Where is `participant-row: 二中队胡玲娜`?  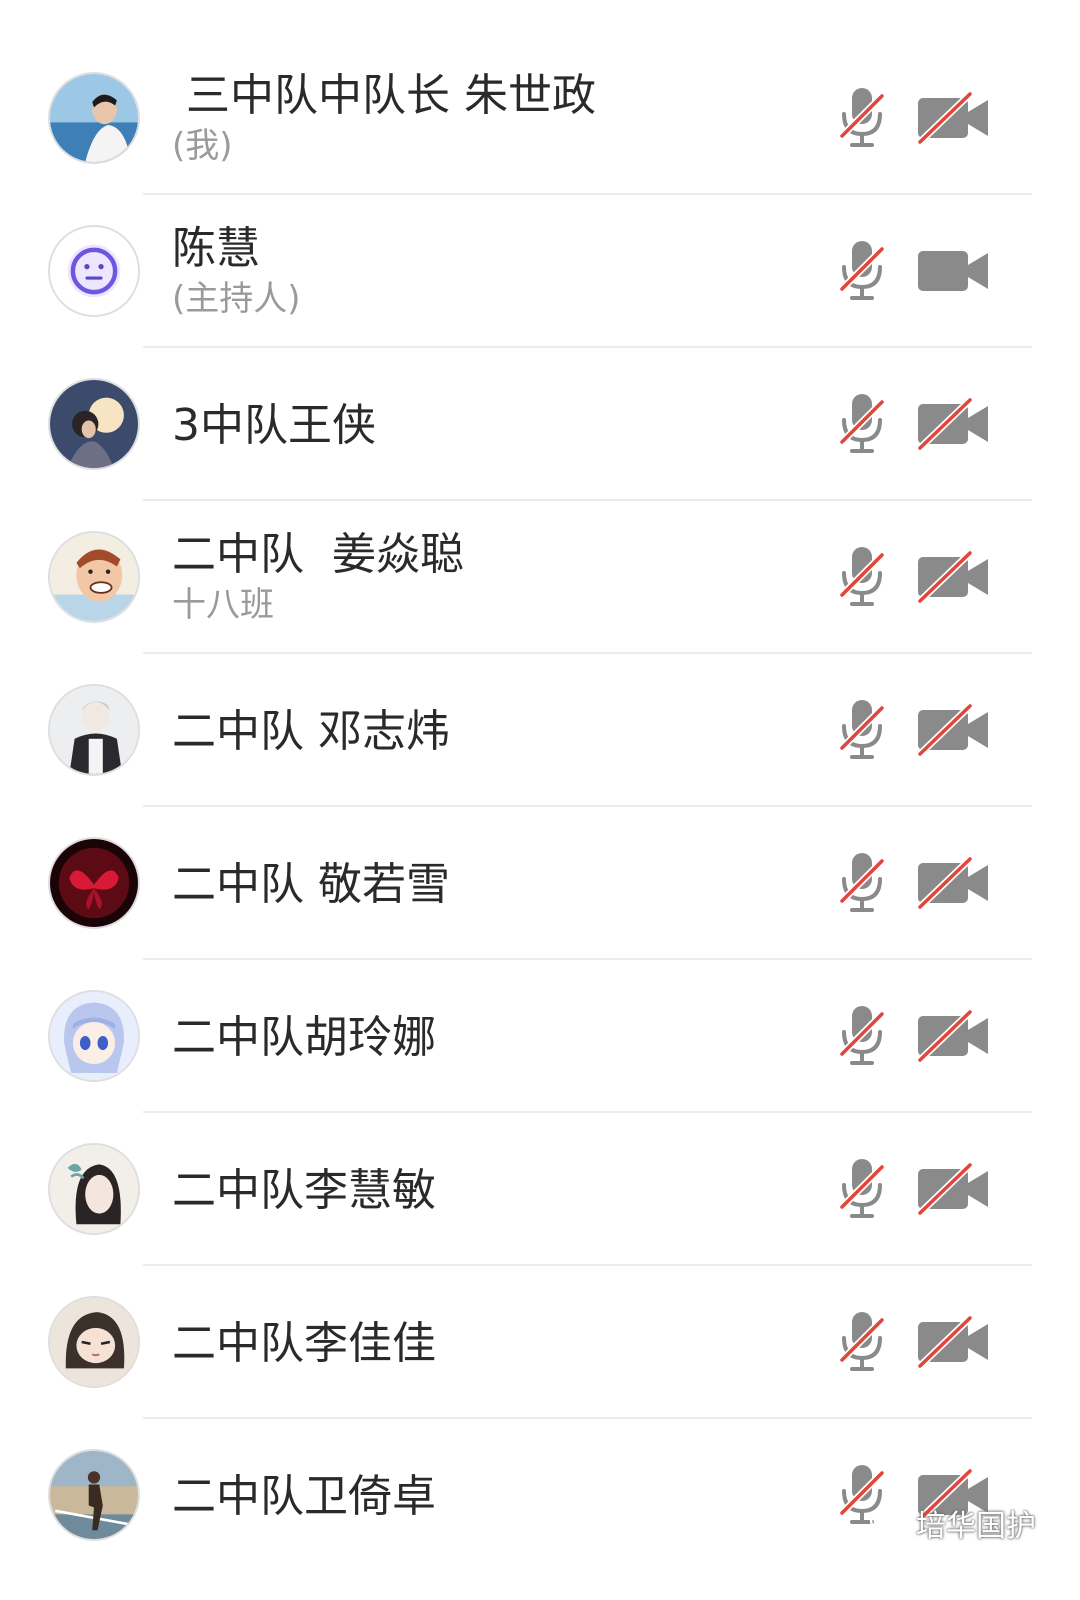
participant-row: 二中队胡玲娜 is located at coordinates (540, 1036).